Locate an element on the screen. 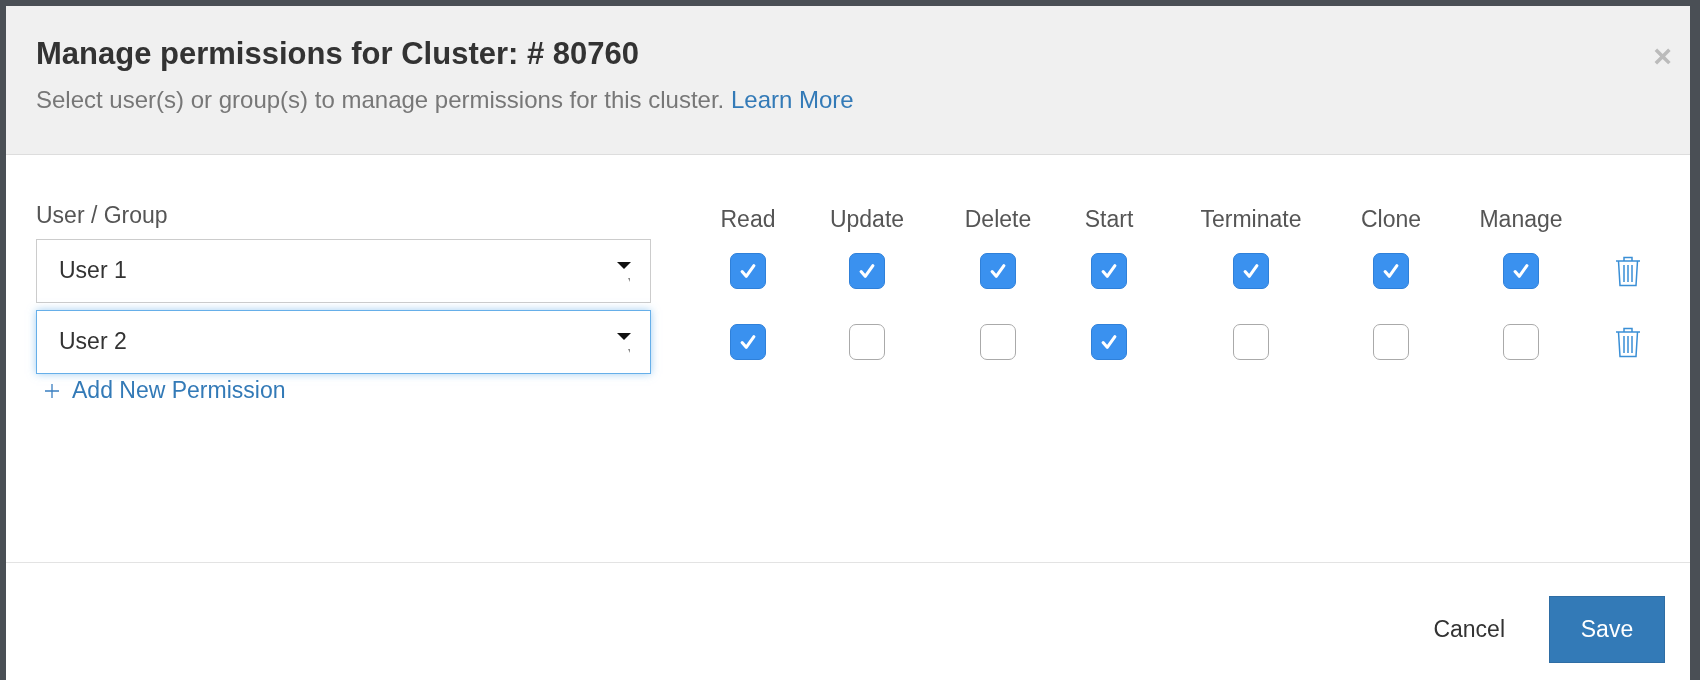 The width and height of the screenshot is (1700, 680). cancel-button: Cancel is located at coordinates (1469, 629).